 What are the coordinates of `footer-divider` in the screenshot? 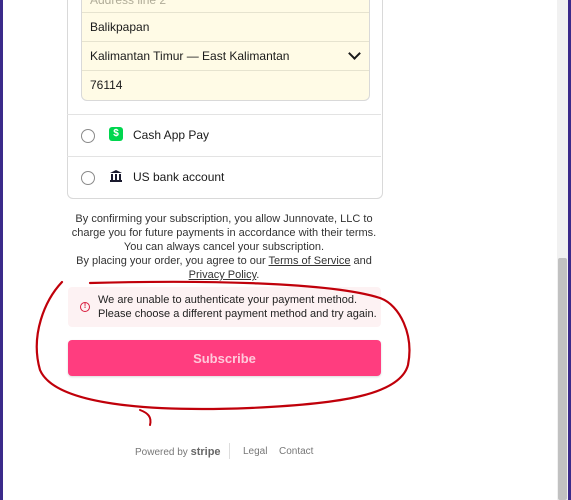 It's located at (229, 451).